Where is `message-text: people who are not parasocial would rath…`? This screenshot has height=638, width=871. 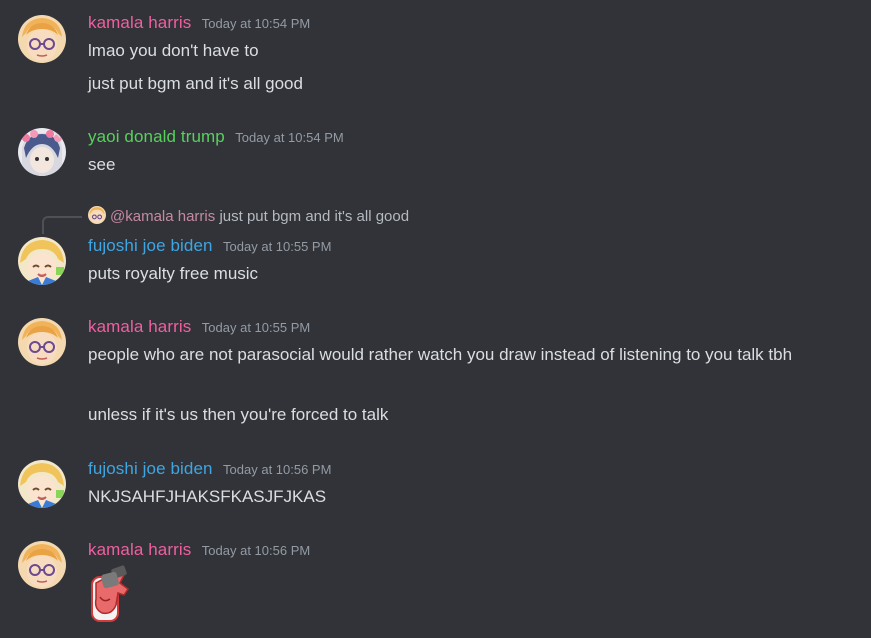 message-text: people who are not parasocial would rath… is located at coordinates (440, 354).